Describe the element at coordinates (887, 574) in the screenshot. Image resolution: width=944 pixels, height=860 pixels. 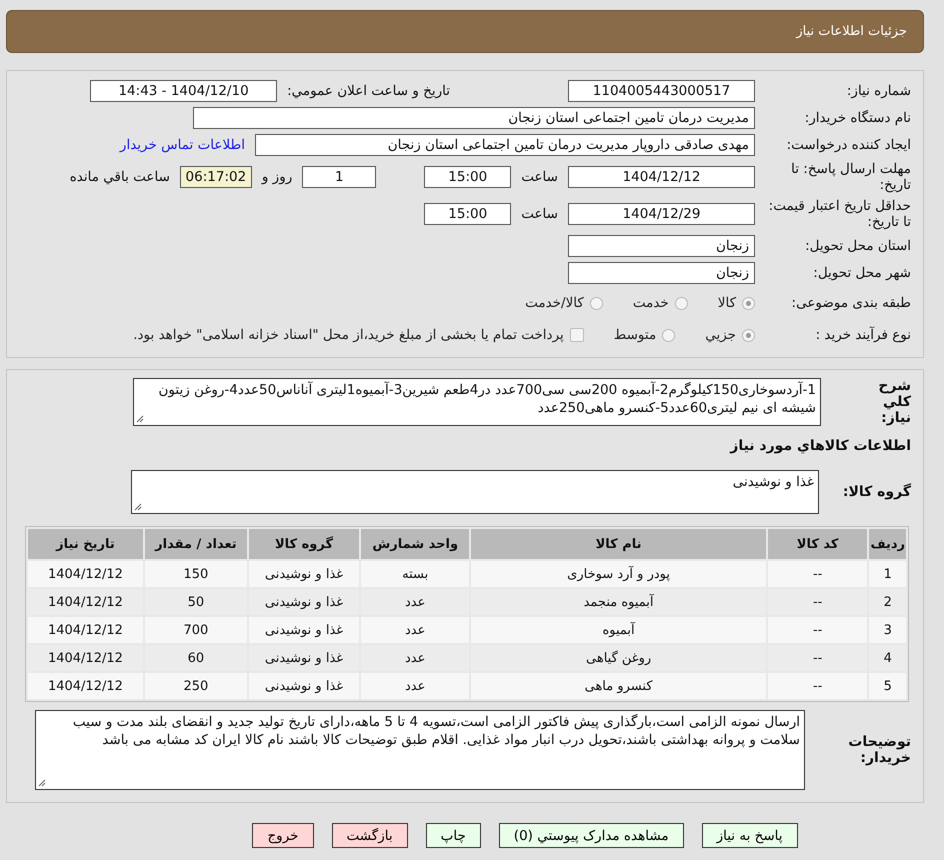
I see `table-cell: 1` at that location.